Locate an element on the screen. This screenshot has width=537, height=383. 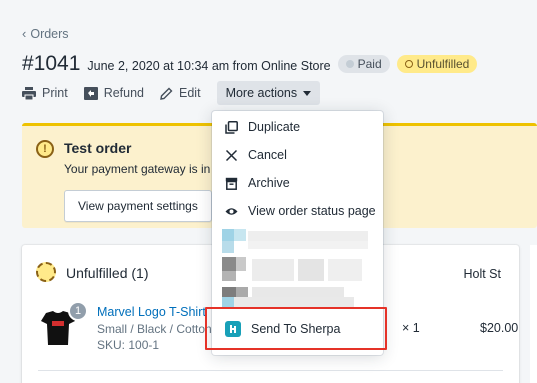
order-number: #1041 is located at coordinates (51, 63).